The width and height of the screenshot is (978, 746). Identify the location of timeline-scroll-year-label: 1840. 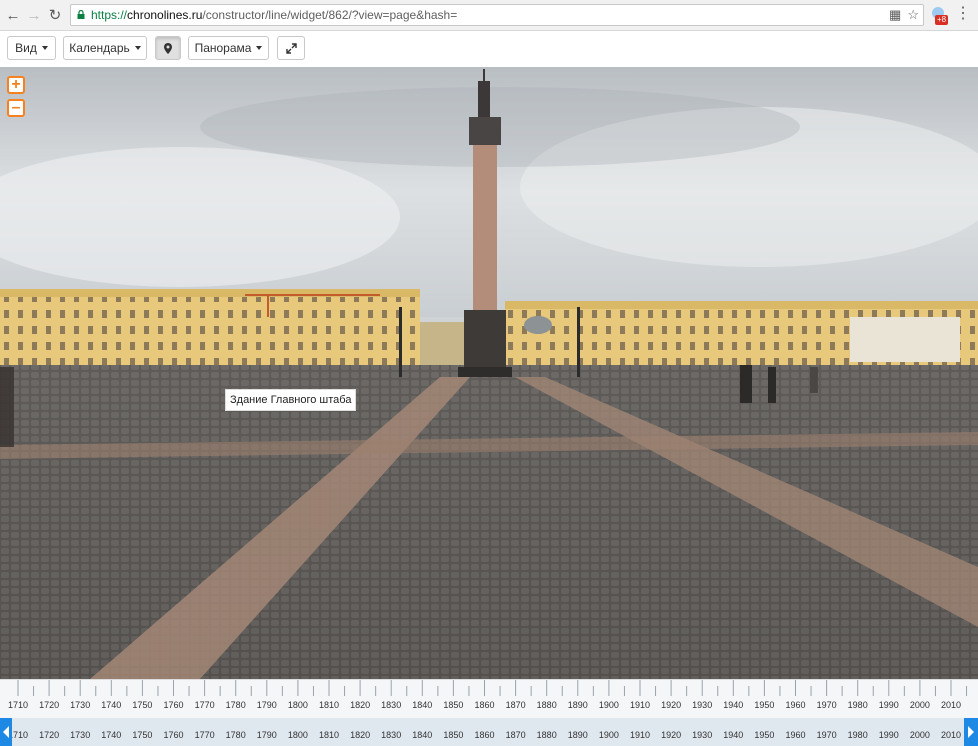
(422, 735).